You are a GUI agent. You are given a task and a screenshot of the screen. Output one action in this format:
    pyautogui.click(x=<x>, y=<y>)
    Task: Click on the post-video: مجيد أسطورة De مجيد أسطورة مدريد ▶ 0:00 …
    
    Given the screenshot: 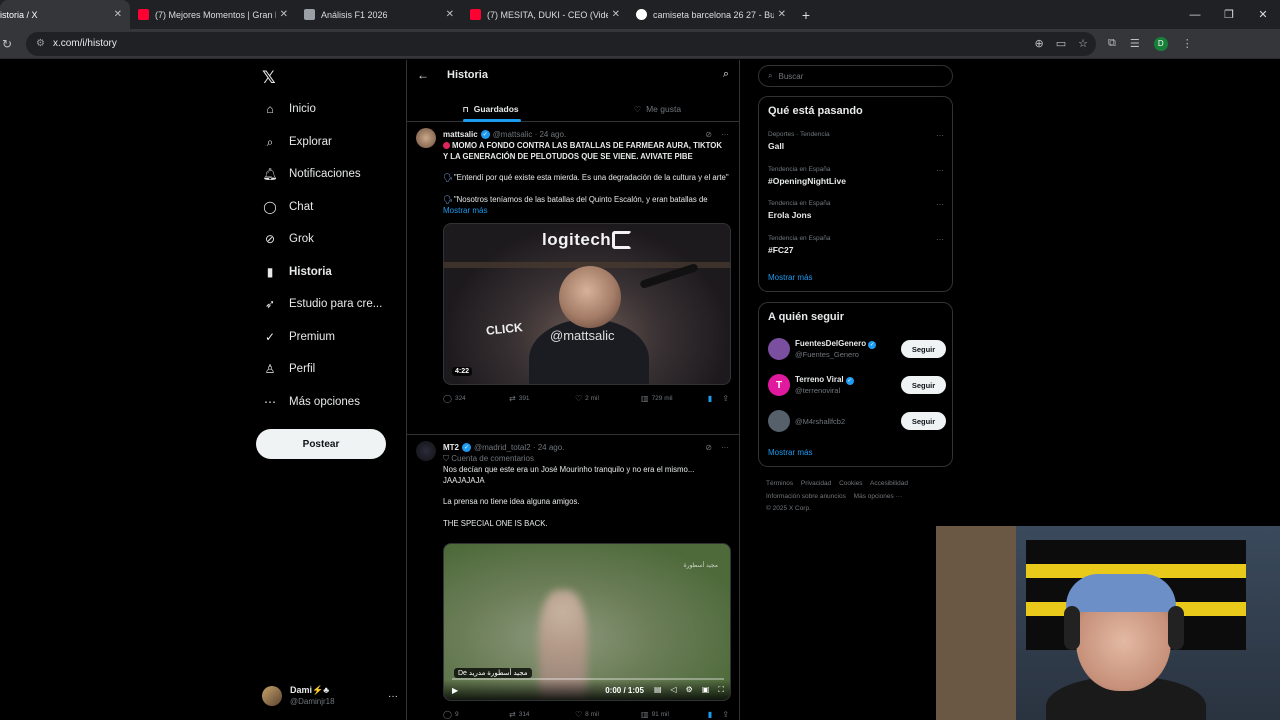 What is the action you would take?
    pyautogui.click(x=587, y=622)
    